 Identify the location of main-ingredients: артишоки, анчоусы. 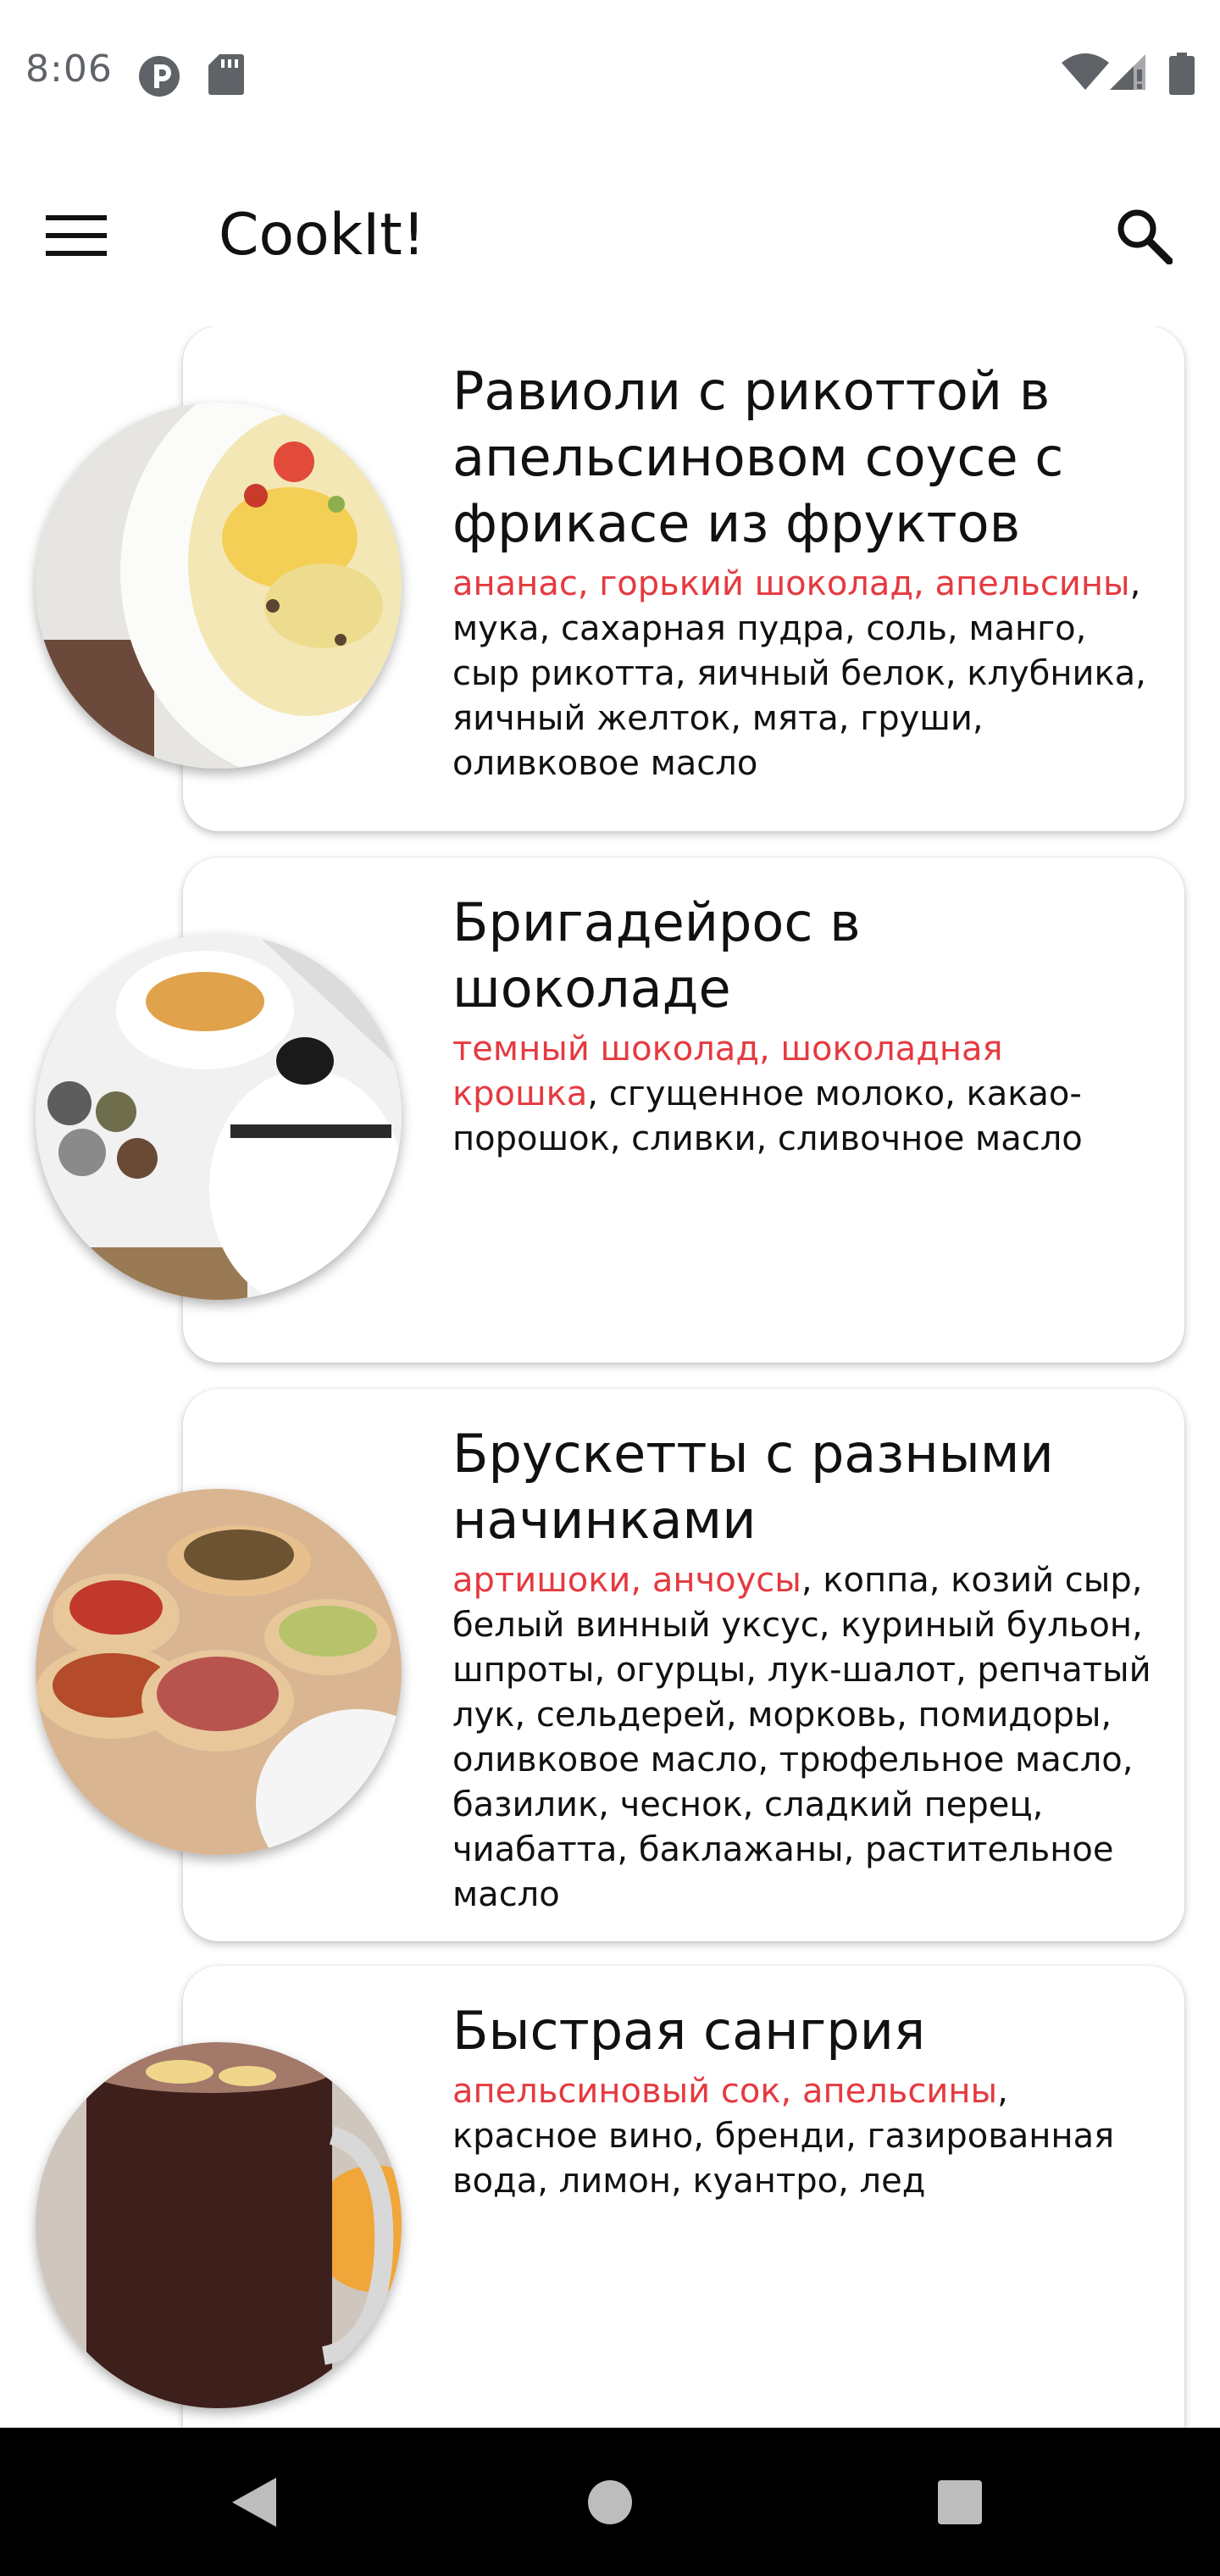
(626, 1580).